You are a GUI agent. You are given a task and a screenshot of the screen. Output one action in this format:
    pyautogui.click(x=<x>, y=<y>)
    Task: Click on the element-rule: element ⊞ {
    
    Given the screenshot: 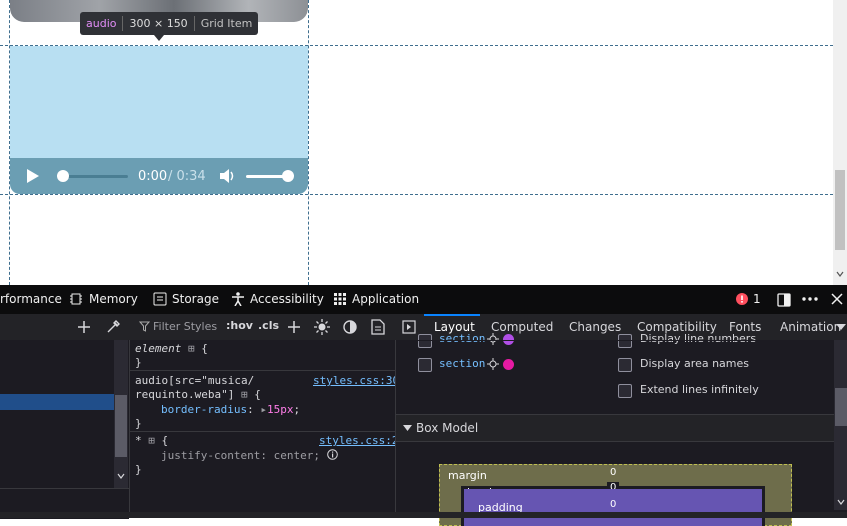 What is the action you would take?
    pyautogui.click(x=171, y=348)
    